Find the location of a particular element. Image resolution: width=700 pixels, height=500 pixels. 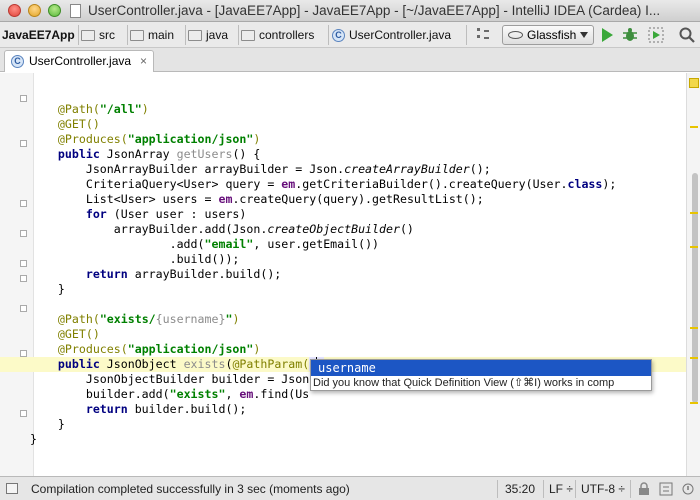

editor-tab-bar: C UserController.java × is located at coordinates (350, 60).